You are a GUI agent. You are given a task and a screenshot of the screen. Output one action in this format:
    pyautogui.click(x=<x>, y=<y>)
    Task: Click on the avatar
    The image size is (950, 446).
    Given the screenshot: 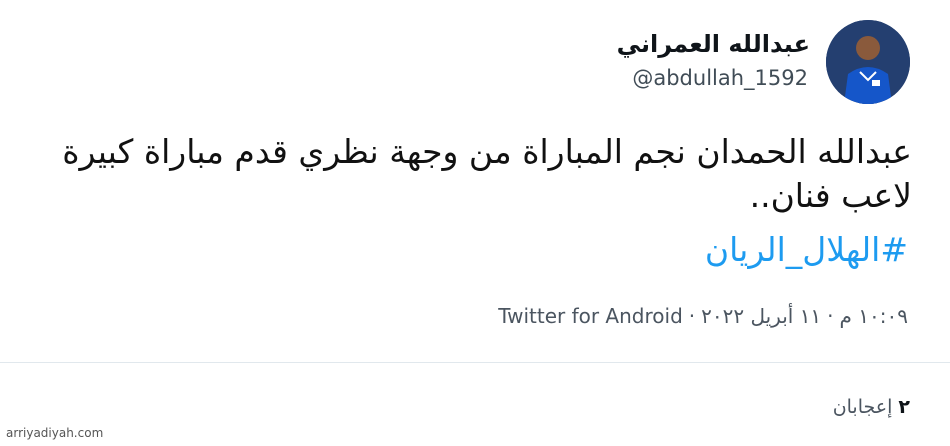 What is the action you would take?
    pyautogui.click(x=868, y=62)
    